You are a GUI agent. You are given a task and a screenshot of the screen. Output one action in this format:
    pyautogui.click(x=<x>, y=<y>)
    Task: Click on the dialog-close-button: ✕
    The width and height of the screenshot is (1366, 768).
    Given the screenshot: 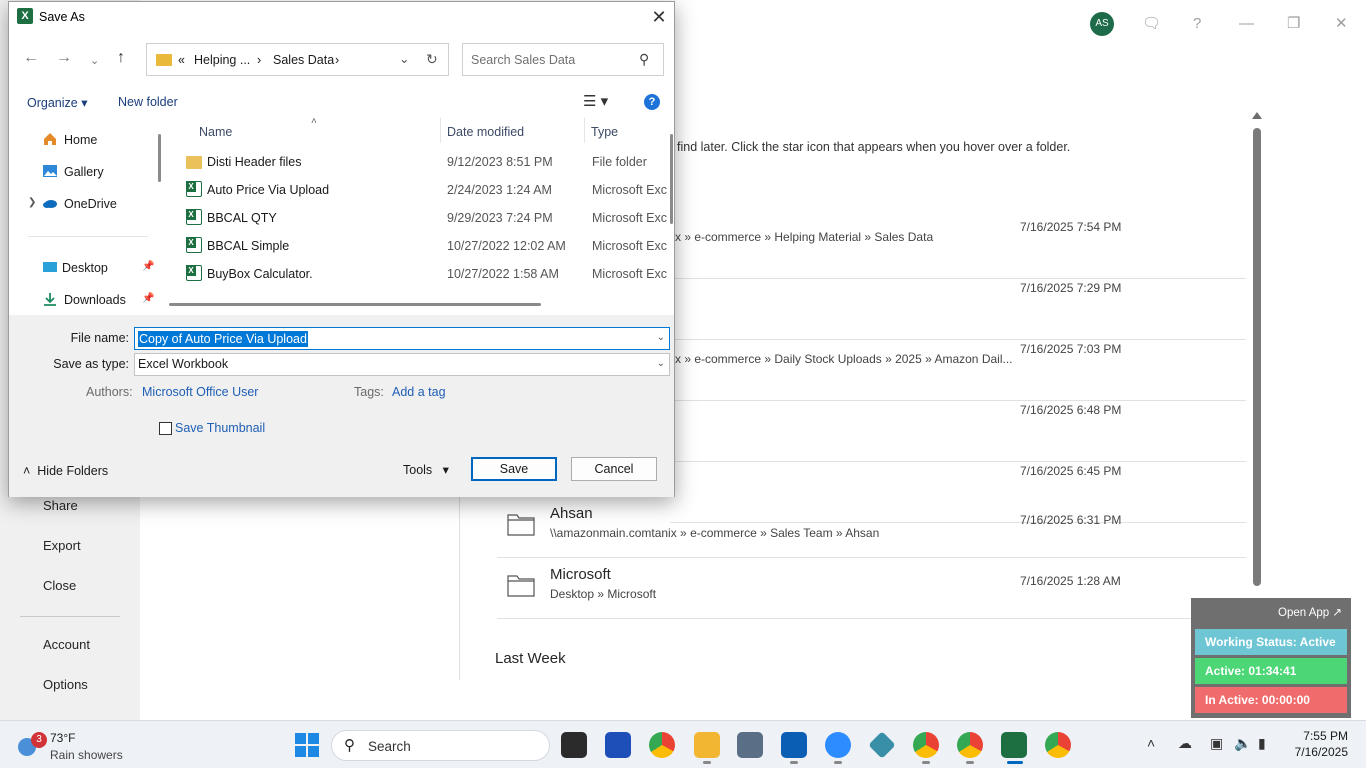 What is the action you would take?
    pyautogui.click(x=659, y=17)
    